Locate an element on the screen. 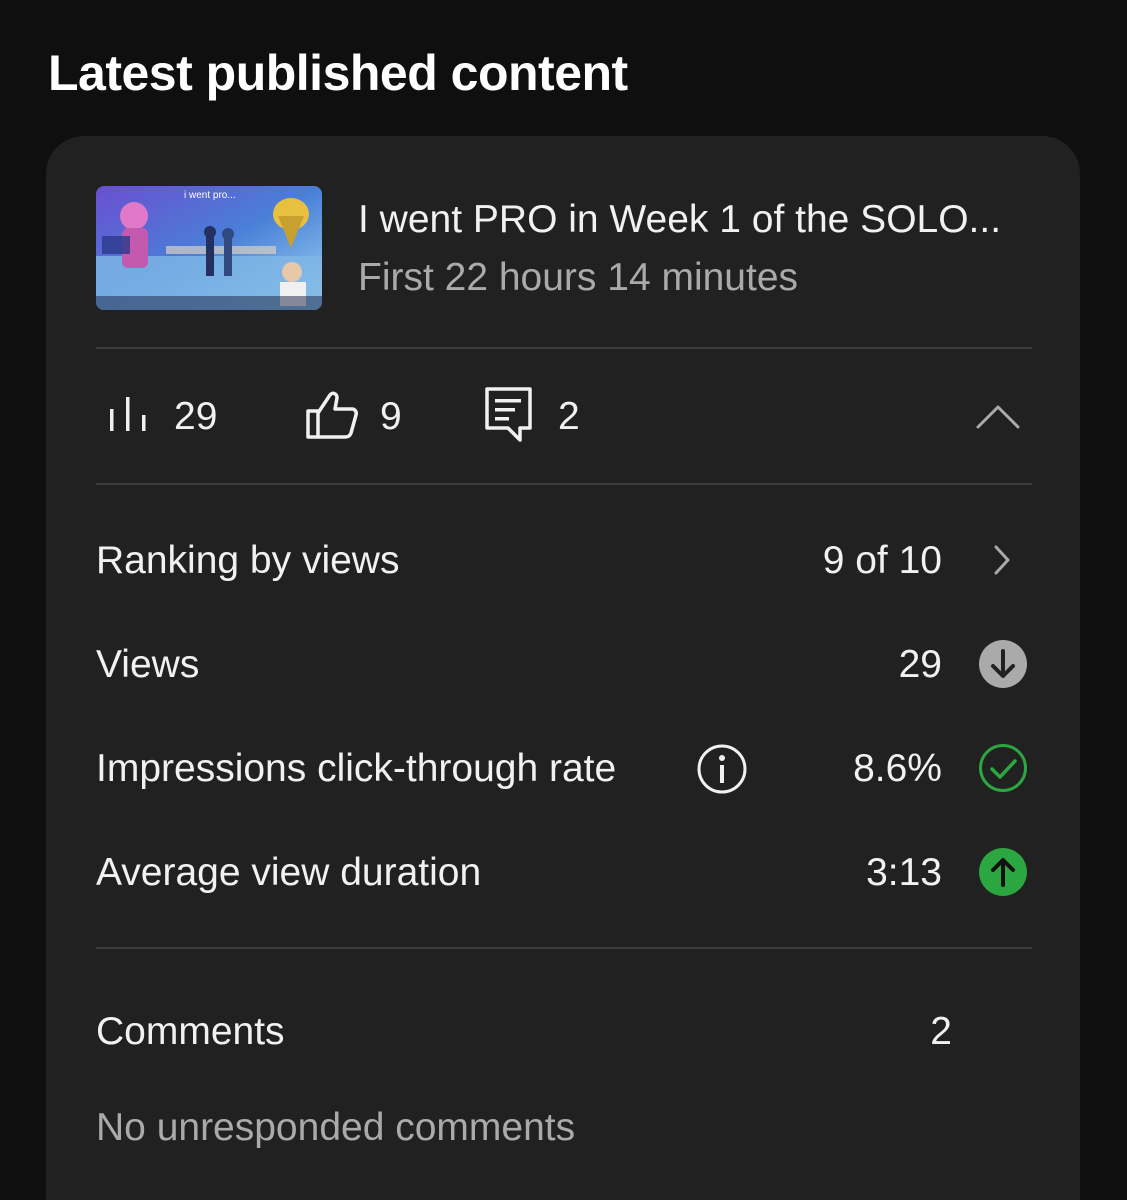 The height and width of the screenshot is (1200, 1127). comments-value: 2 is located at coordinates (941, 1031).